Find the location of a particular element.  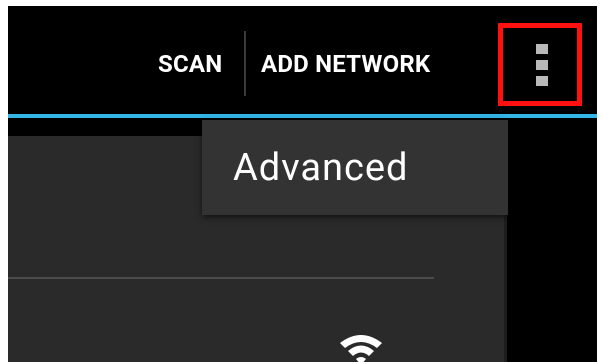

actionbar-accent-line is located at coordinates (302, 116).